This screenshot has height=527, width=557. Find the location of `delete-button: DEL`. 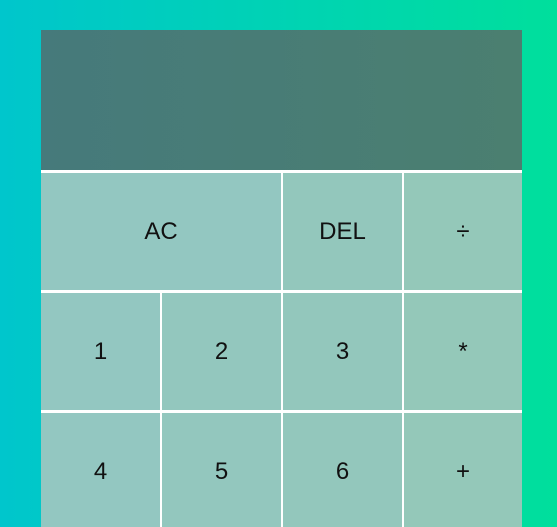

delete-button: DEL is located at coordinates (342, 231).